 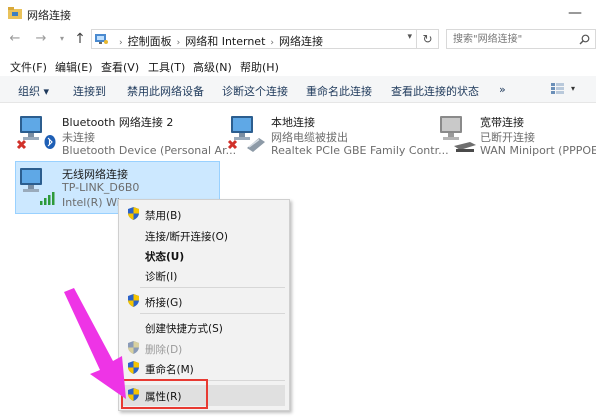 I want to click on connection-name: 本地连接, so click(x=293, y=122).